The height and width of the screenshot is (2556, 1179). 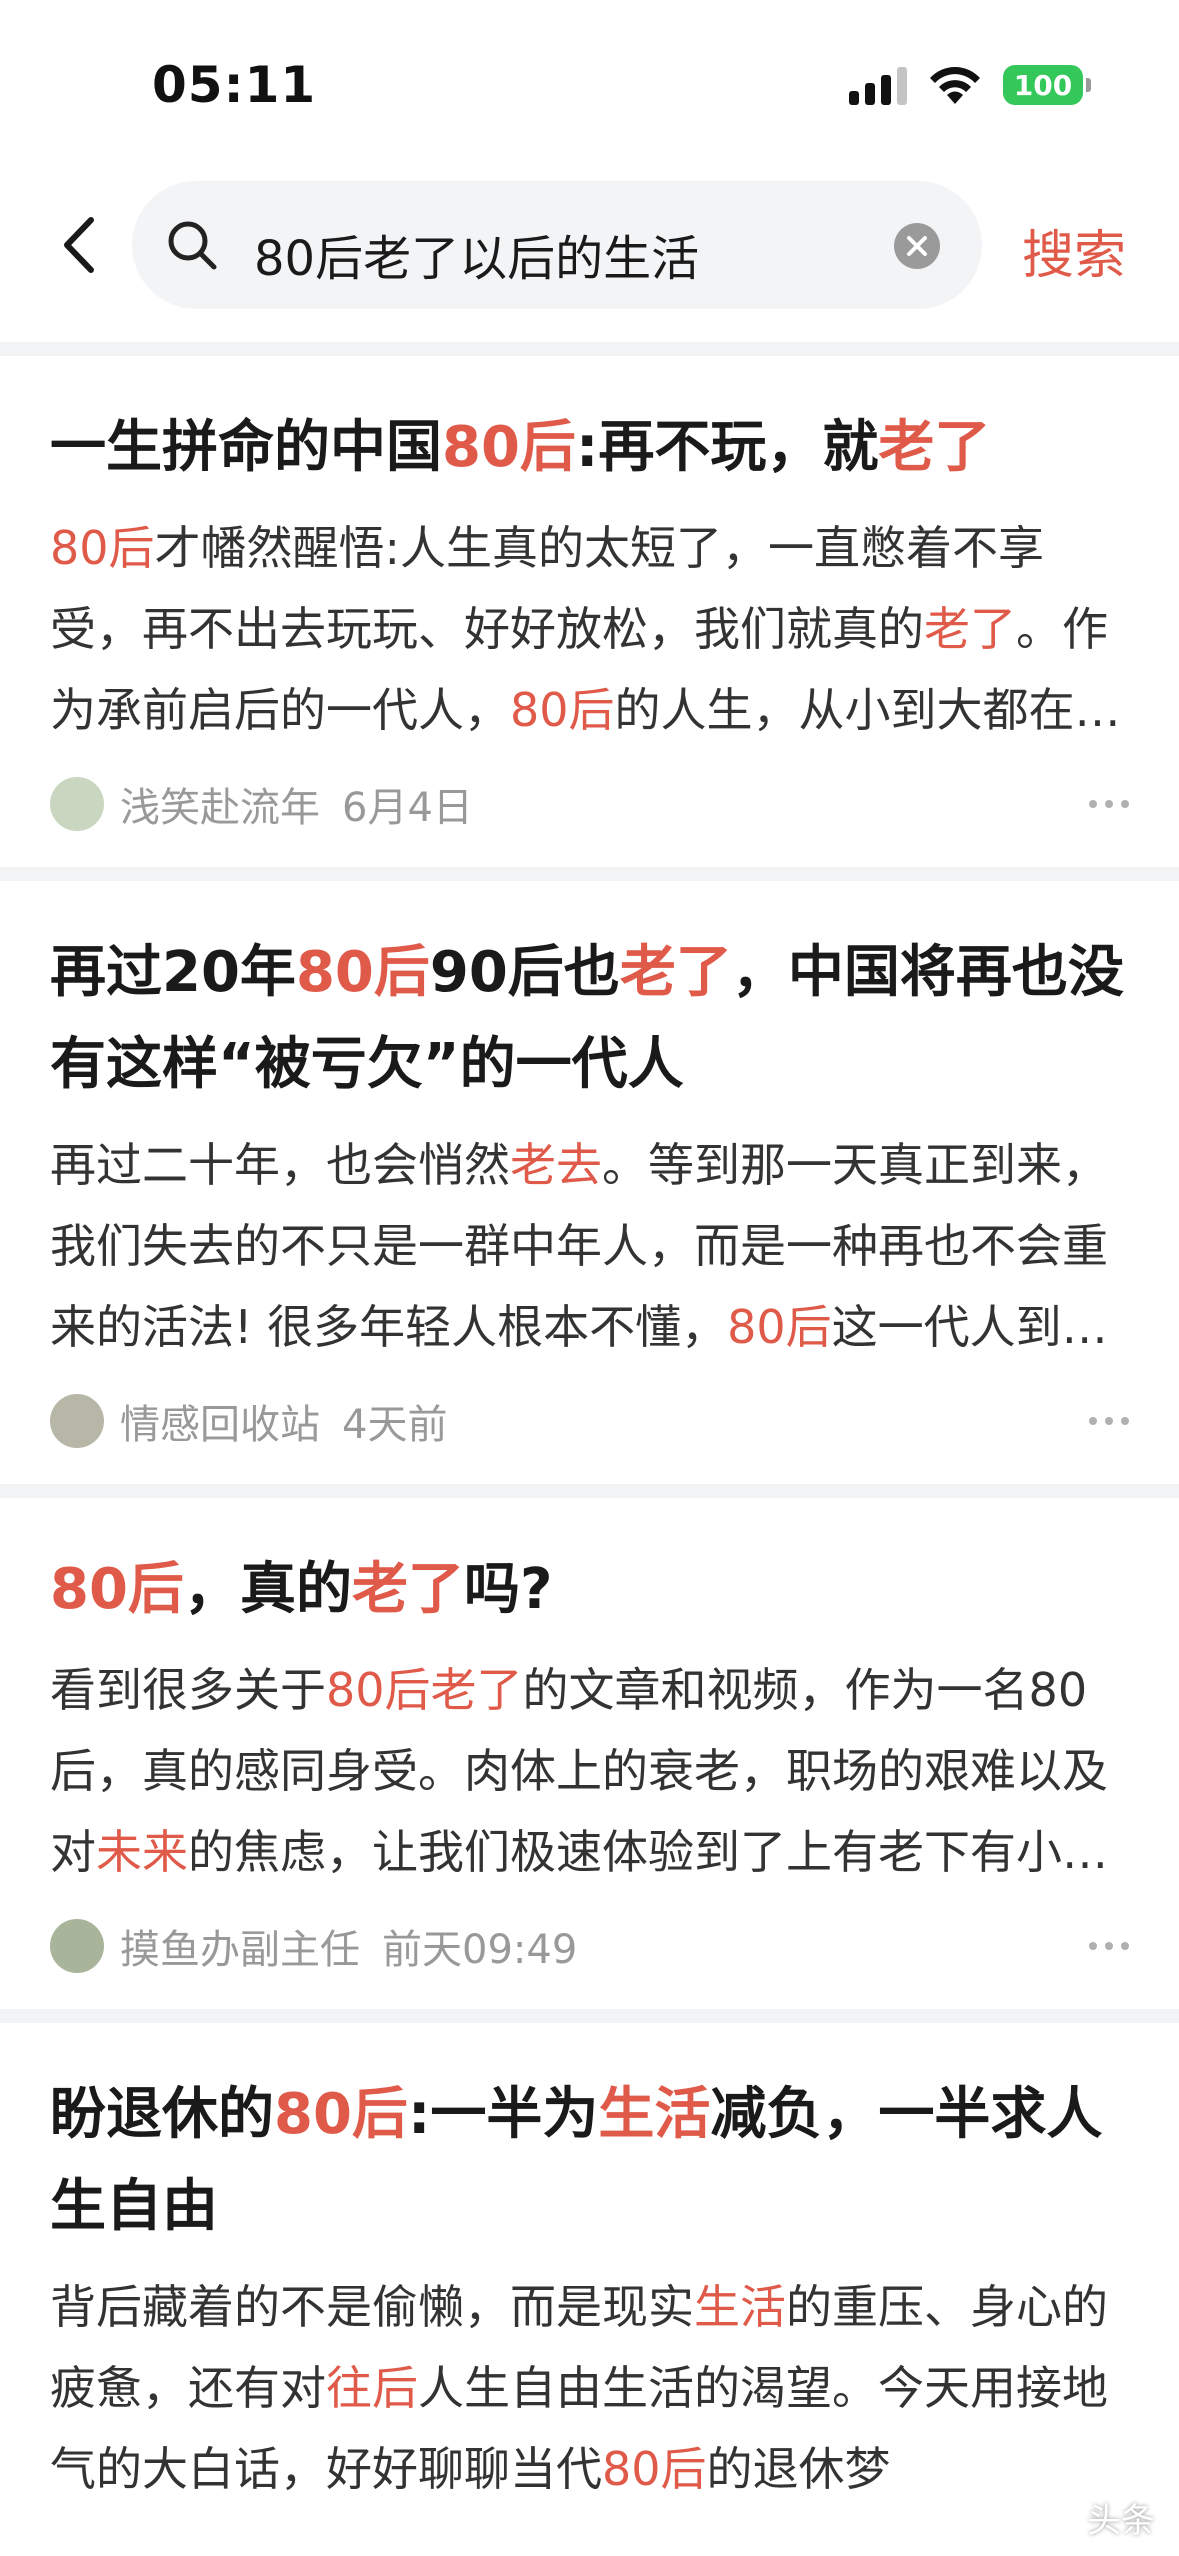 I want to click on search-button: 搜索, so click(x=1074, y=250).